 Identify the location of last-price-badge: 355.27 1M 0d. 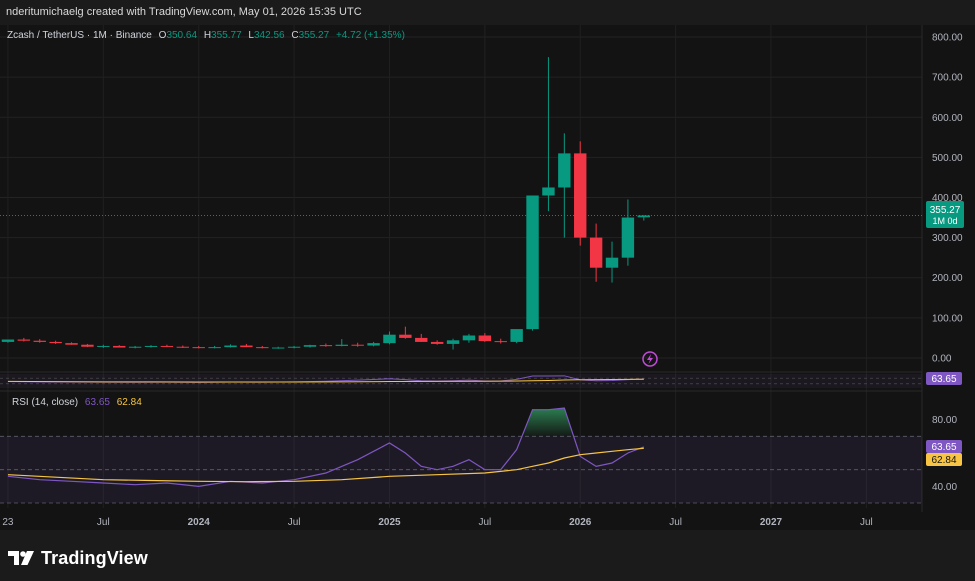
(945, 214).